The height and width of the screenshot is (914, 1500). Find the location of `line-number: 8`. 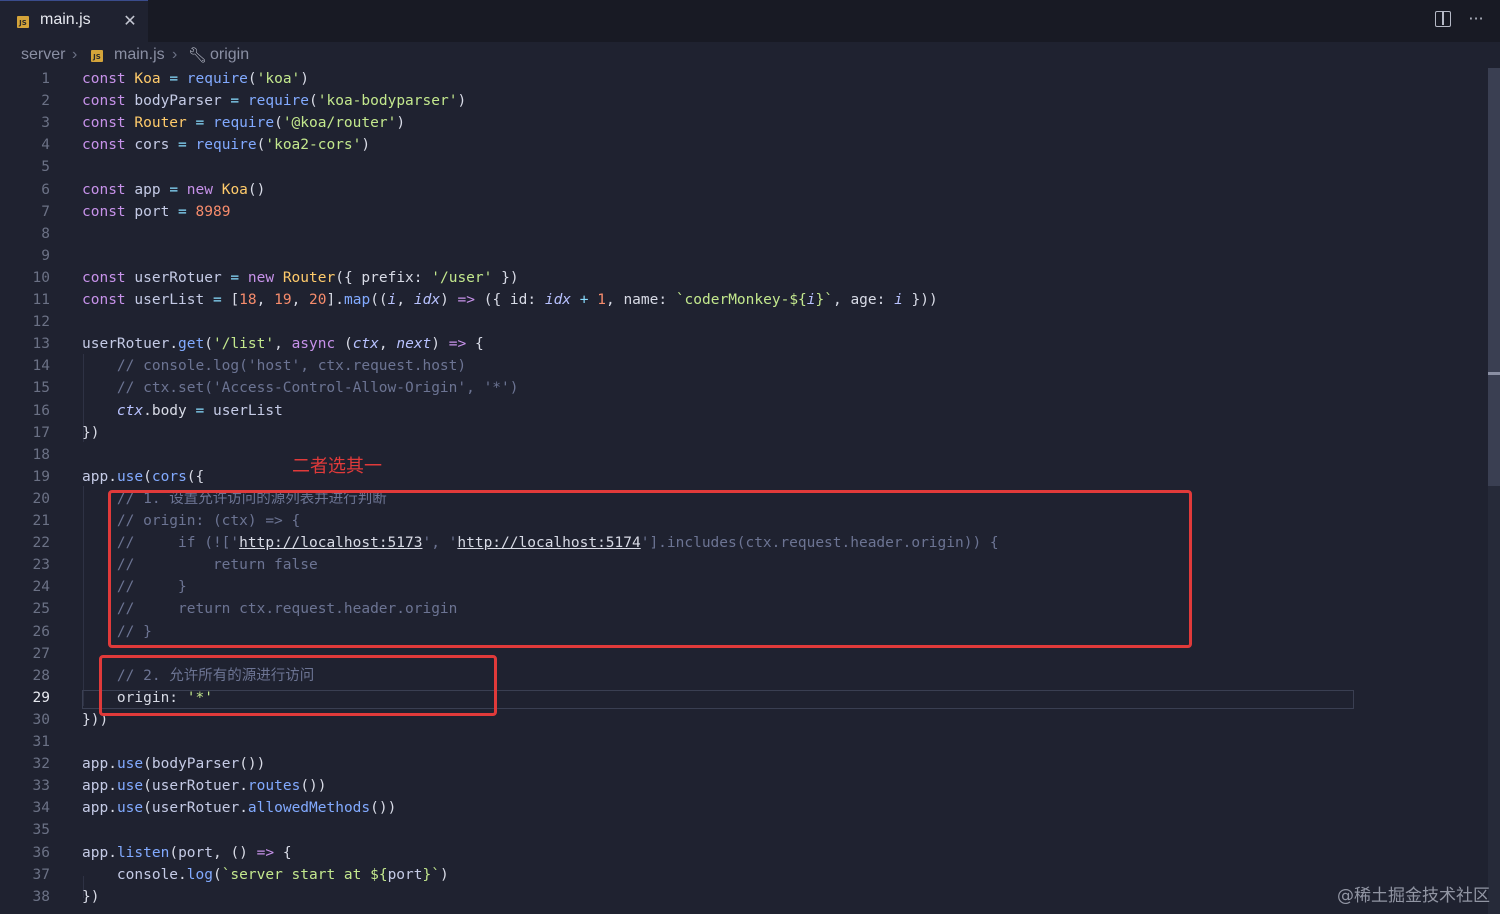

line-number: 8 is located at coordinates (45, 233).